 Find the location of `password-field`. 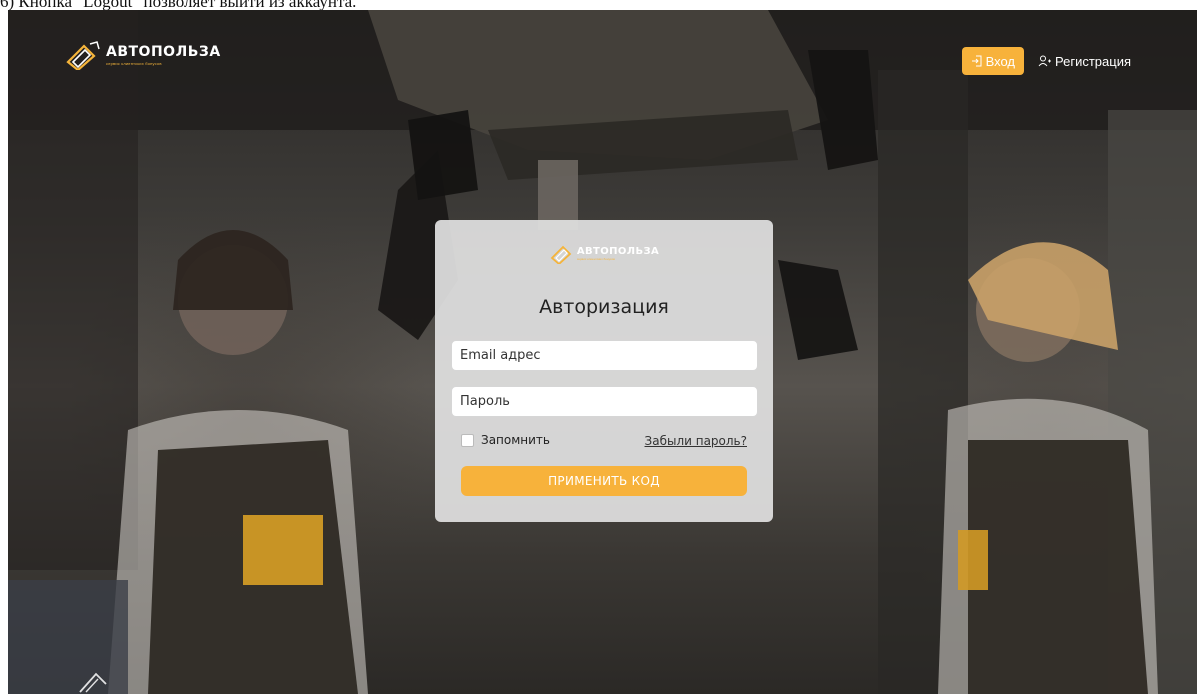

password-field is located at coordinates (604, 401).